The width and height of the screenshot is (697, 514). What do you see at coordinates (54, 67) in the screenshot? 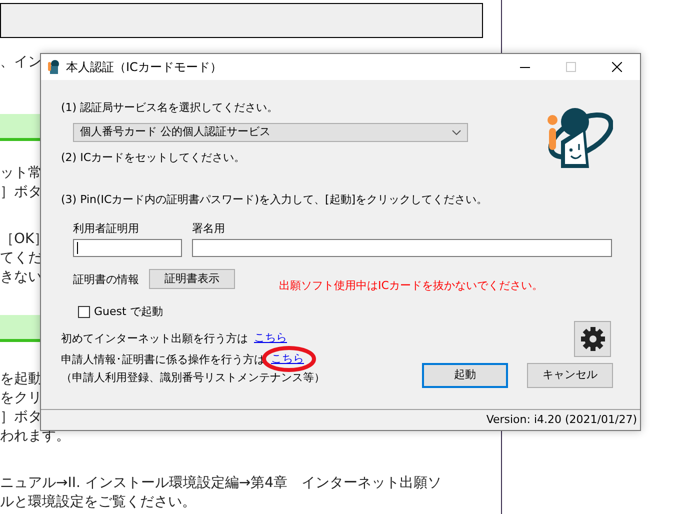
I see `app-icon` at bounding box center [54, 67].